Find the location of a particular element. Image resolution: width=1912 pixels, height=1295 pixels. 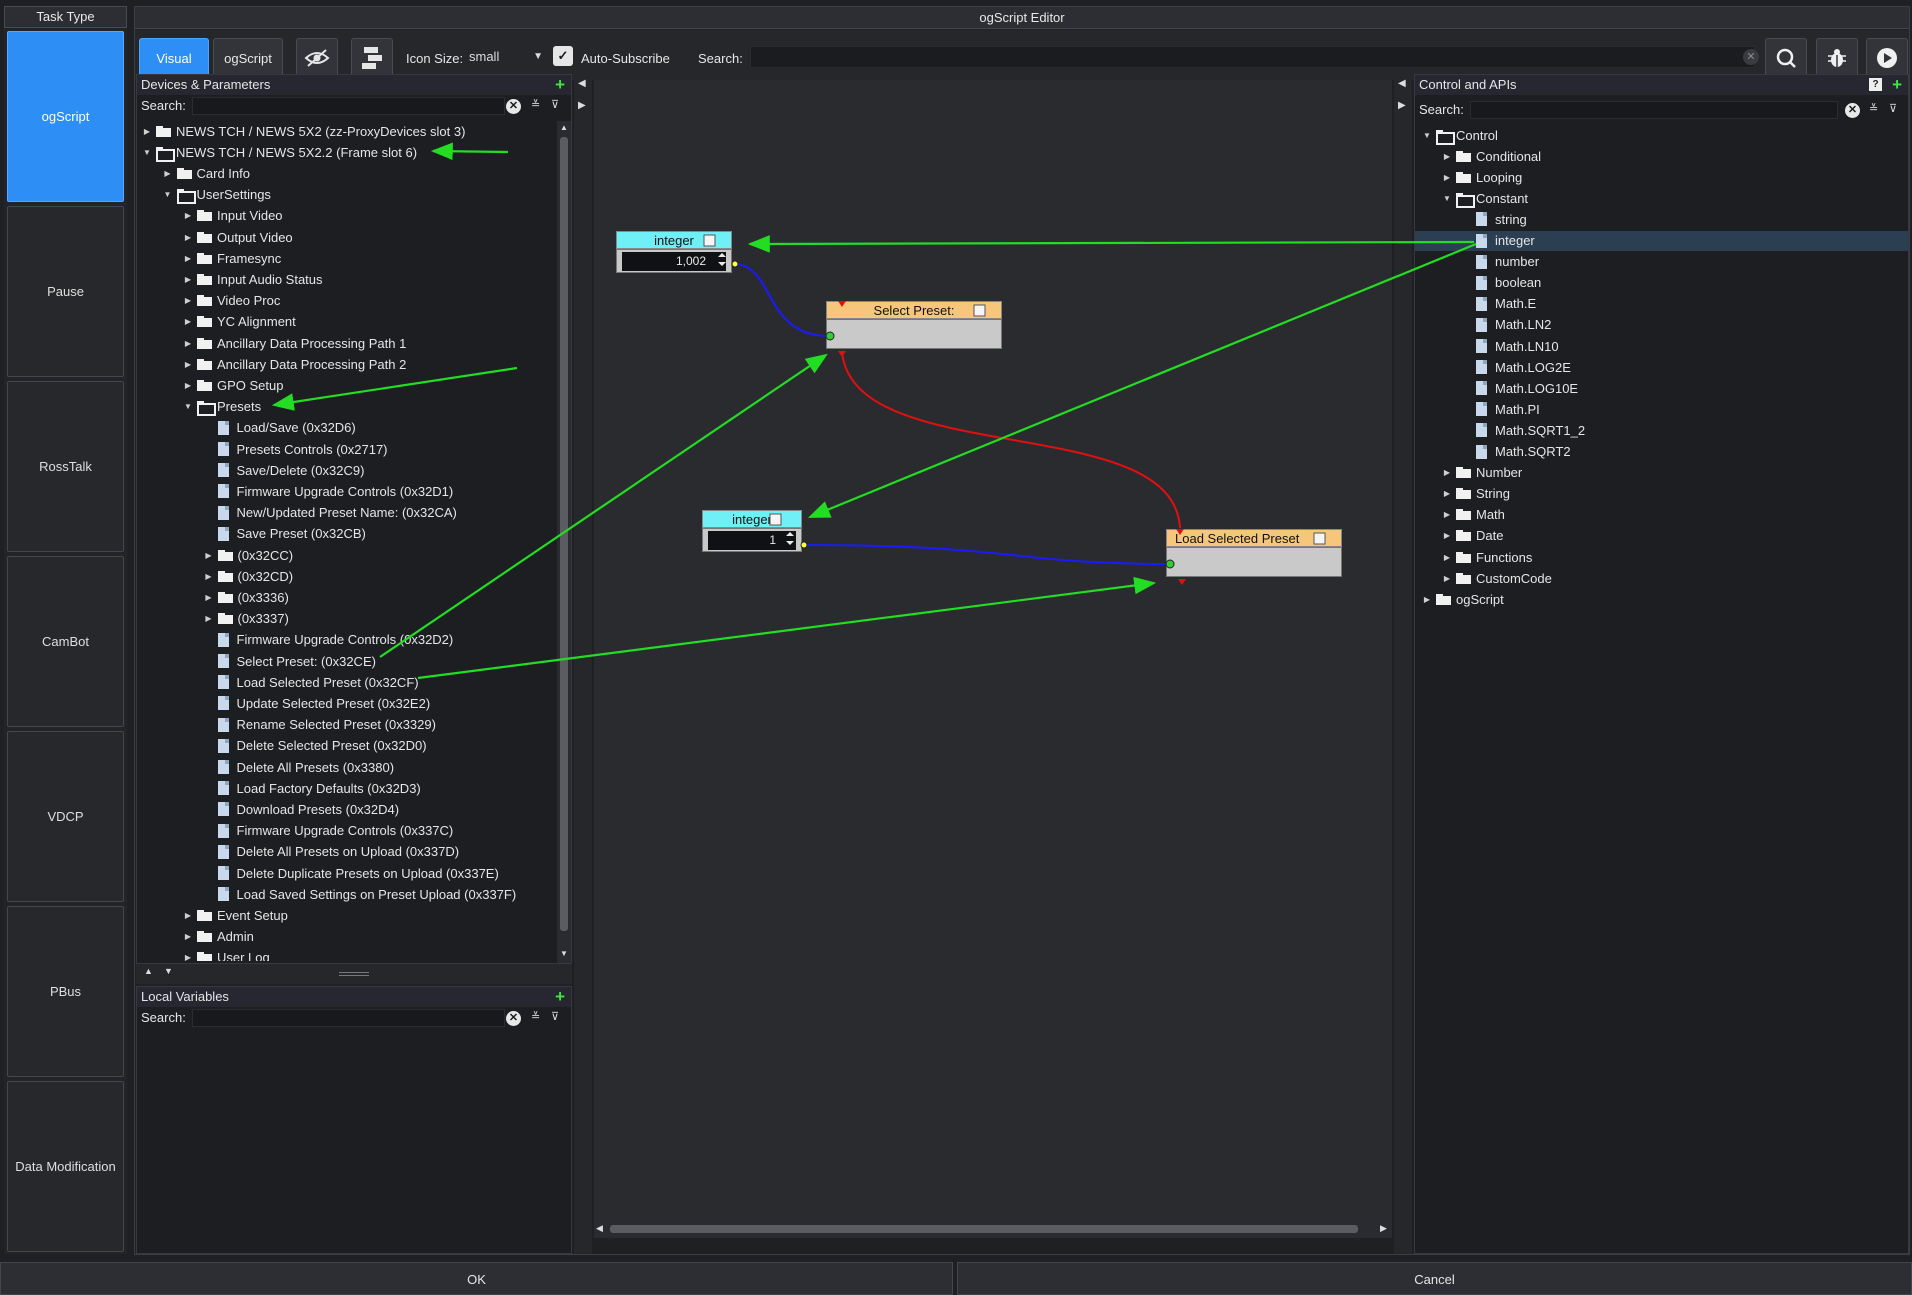

tree-folder: ▶ Video Proc is located at coordinates (346, 301).